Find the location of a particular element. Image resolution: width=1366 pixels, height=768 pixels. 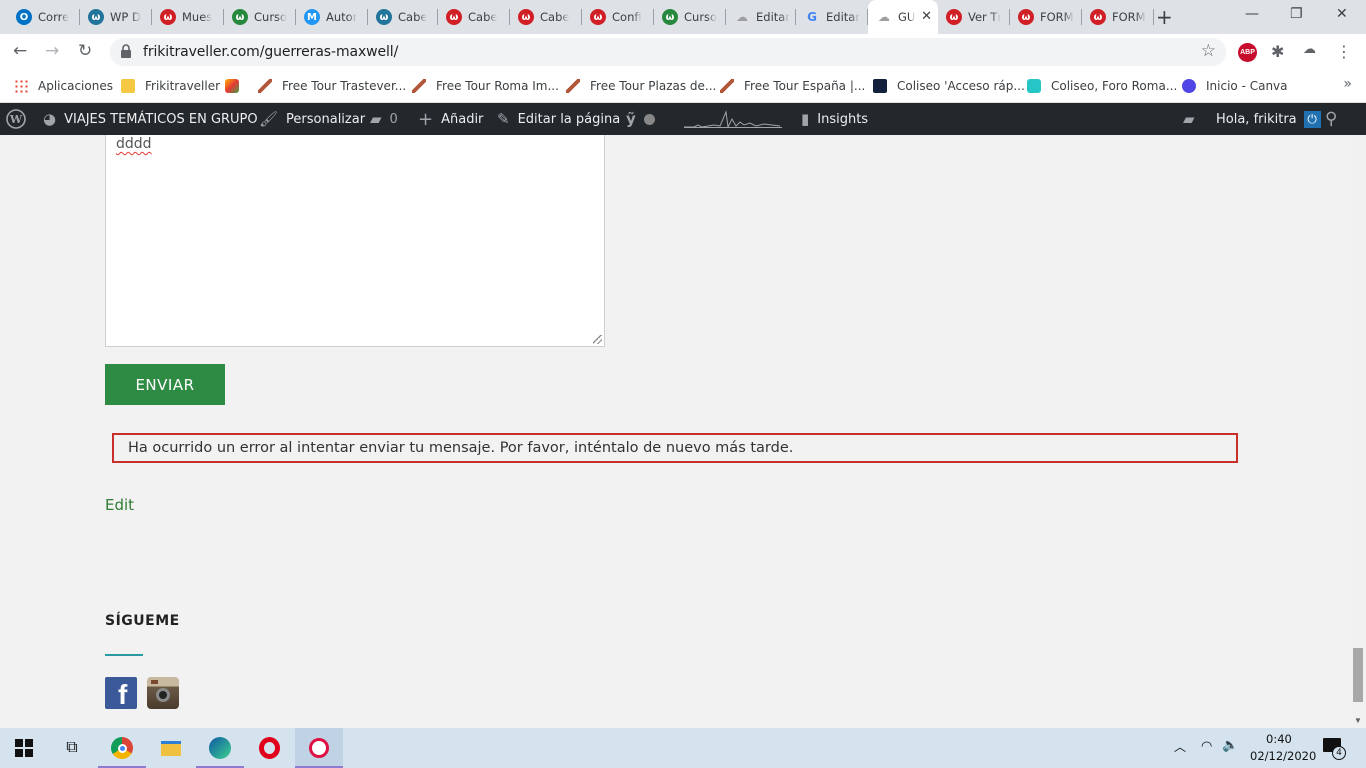

tab-title: Autor is located at coordinates (342, 17).